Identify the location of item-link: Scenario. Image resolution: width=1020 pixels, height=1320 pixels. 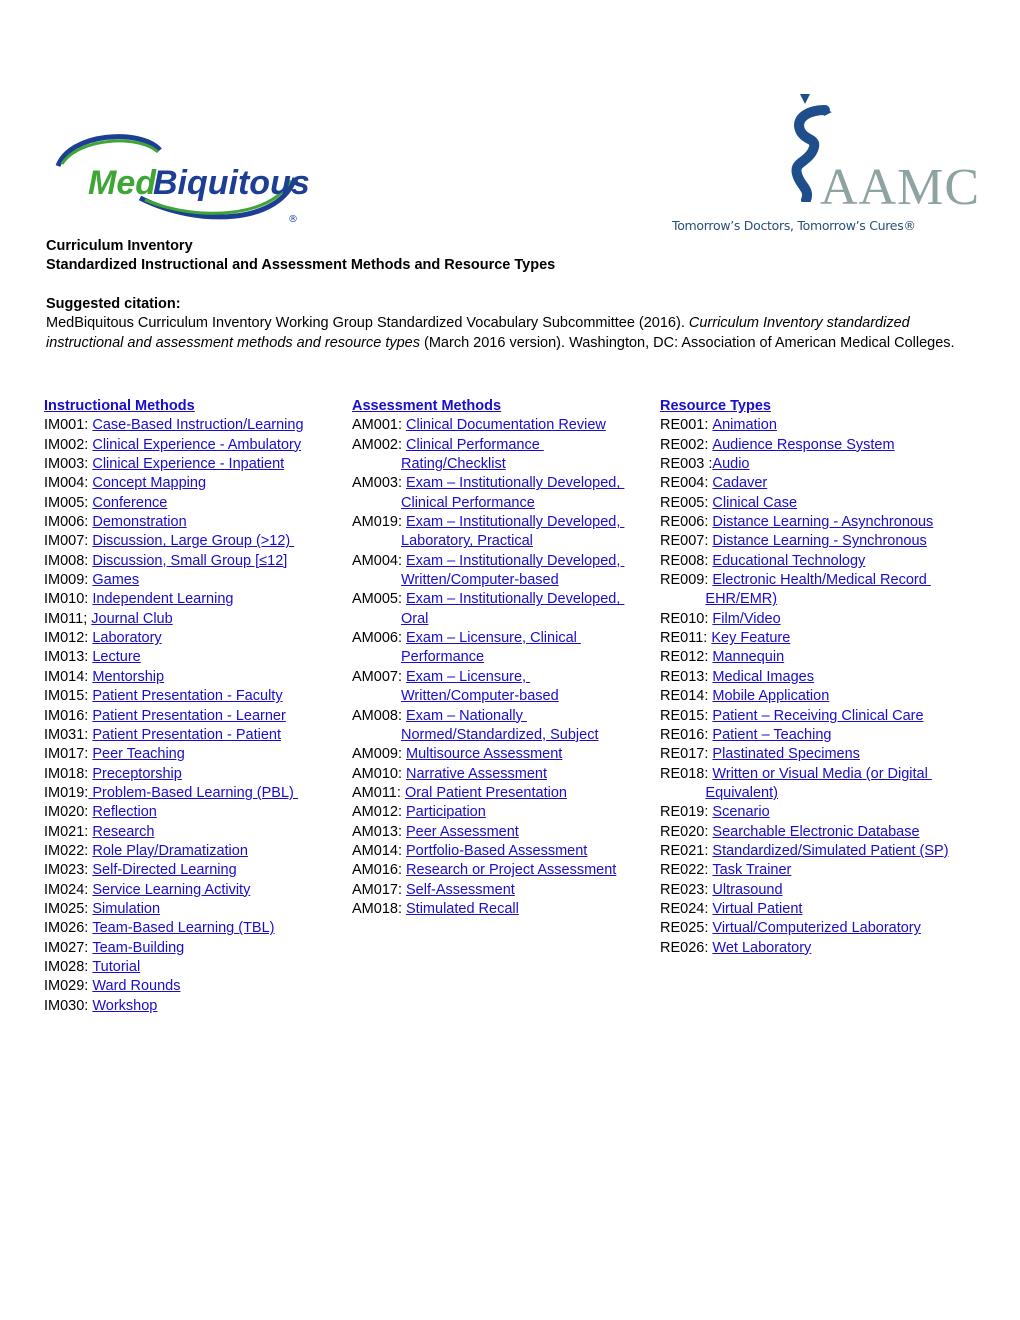
(740, 812).